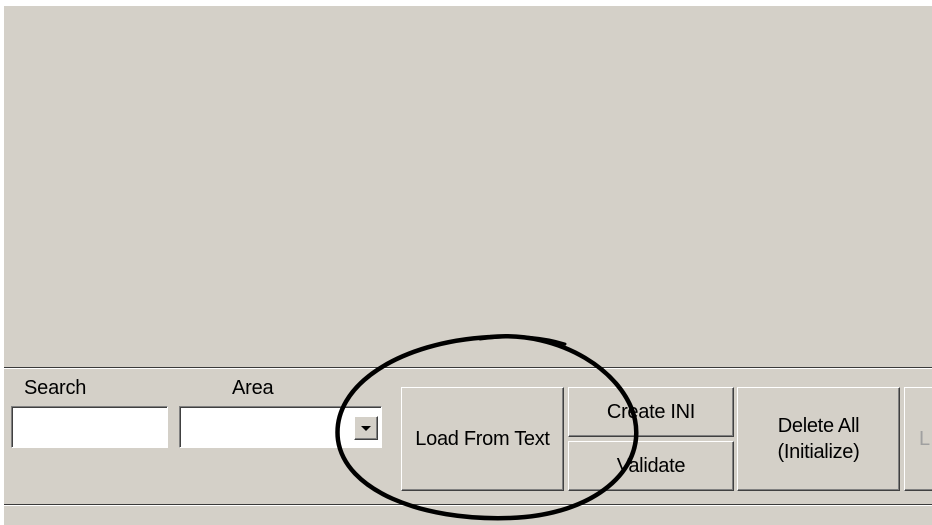 This screenshot has height=525, width=932. I want to click on partial-button: L, so click(918, 439).